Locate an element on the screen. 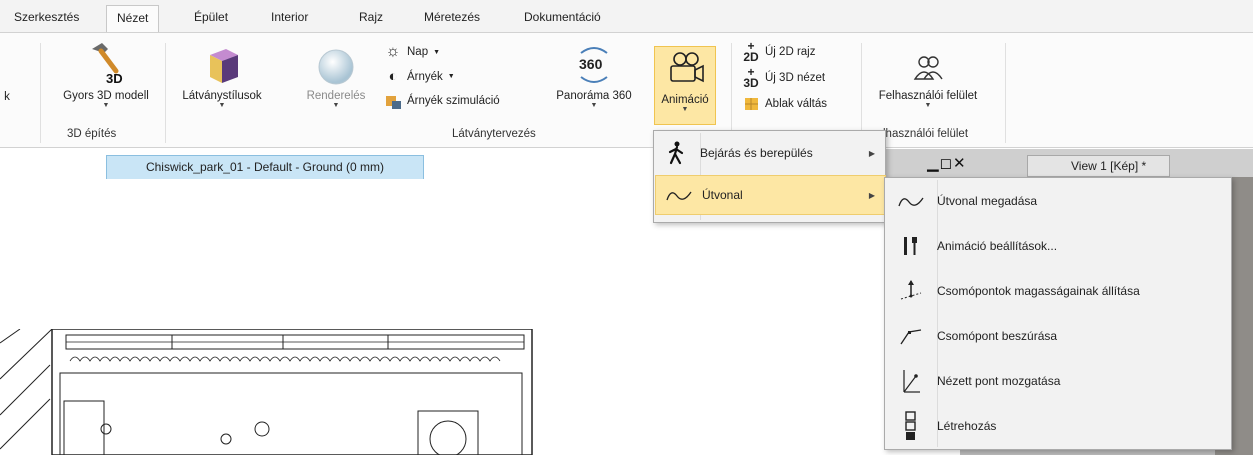  sphere-icon is located at coordinates (336, 67).